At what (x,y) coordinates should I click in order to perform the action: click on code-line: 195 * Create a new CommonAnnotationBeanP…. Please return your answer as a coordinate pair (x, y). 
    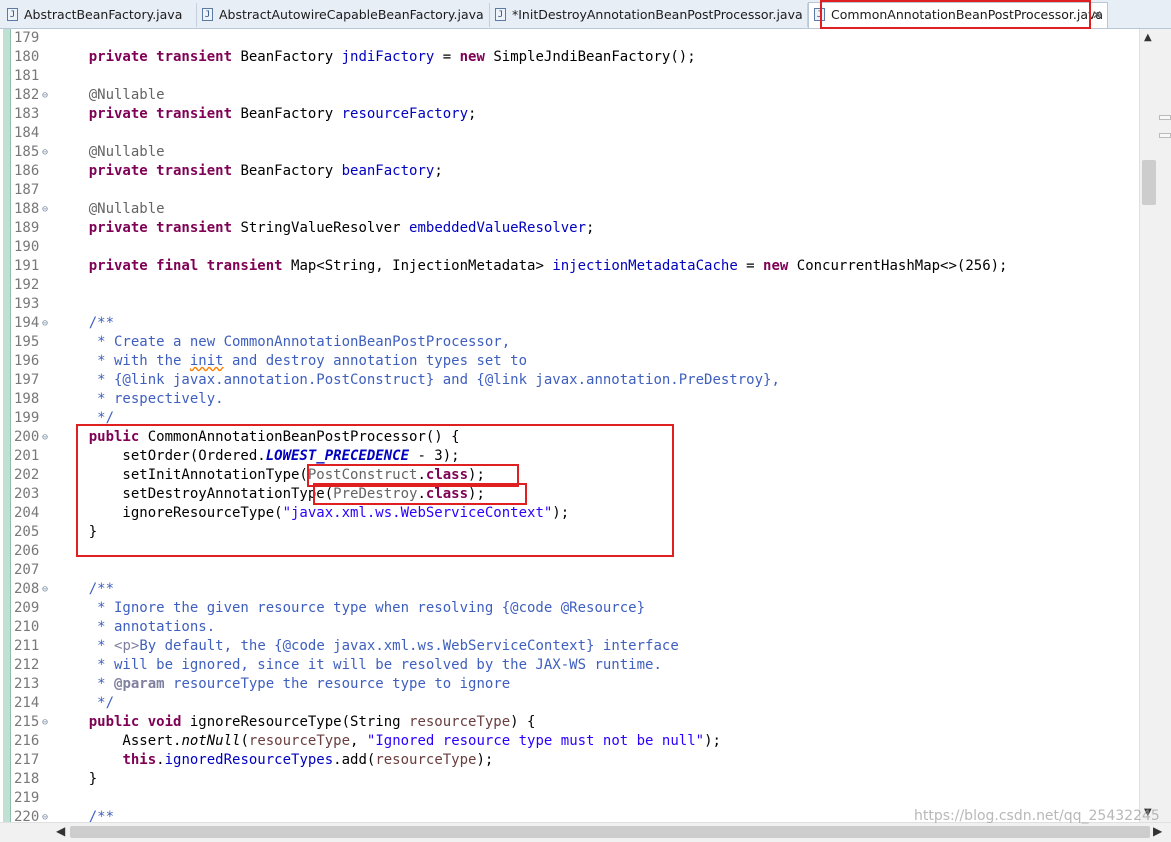
    Looking at the image, I should click on (569, 342).